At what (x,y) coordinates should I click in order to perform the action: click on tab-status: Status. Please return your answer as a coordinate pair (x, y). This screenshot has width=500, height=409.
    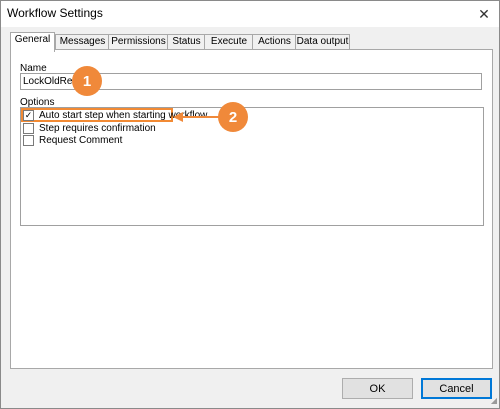
    Looking at the image, I should click on (186, 42).